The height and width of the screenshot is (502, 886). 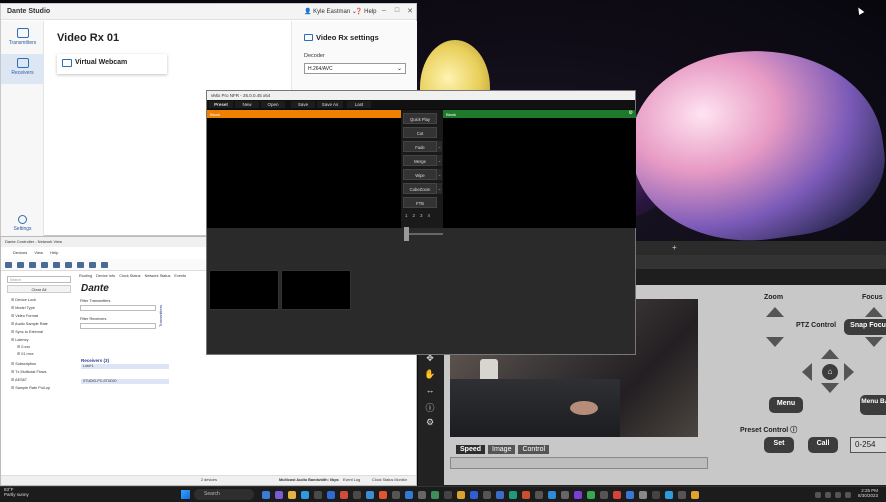 What do you see at coordinates (266, 495) in the screenshot?
I see `task-view-icon` at bounding box center [266, 495].